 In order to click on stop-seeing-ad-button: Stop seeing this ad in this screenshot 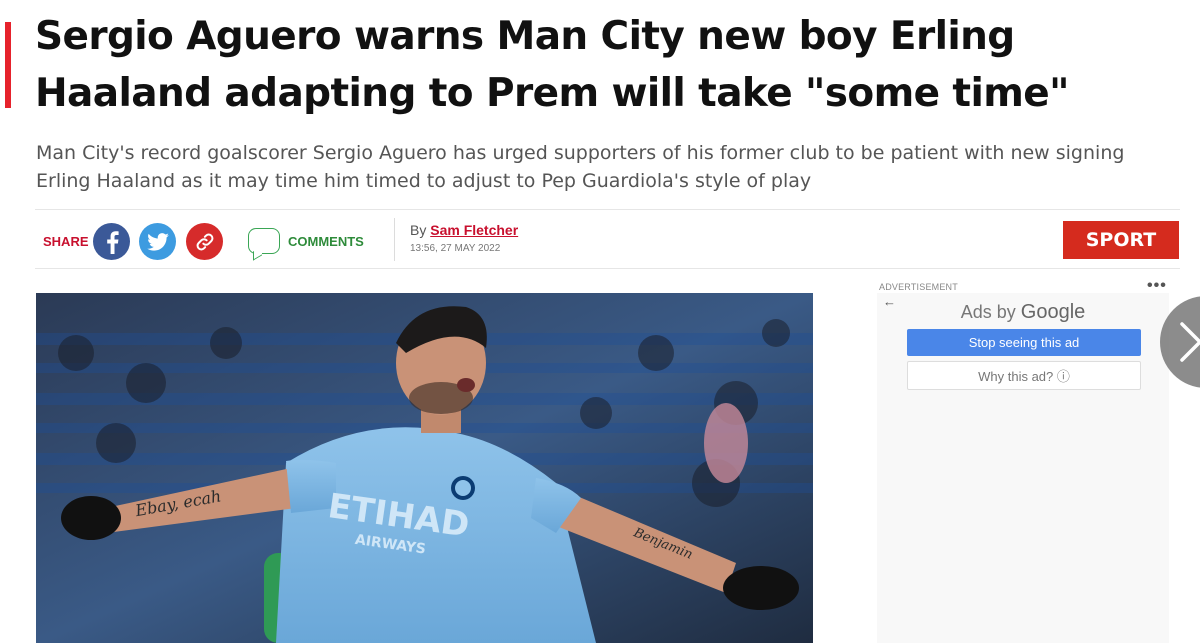, I will do `click(1024, 342)`.